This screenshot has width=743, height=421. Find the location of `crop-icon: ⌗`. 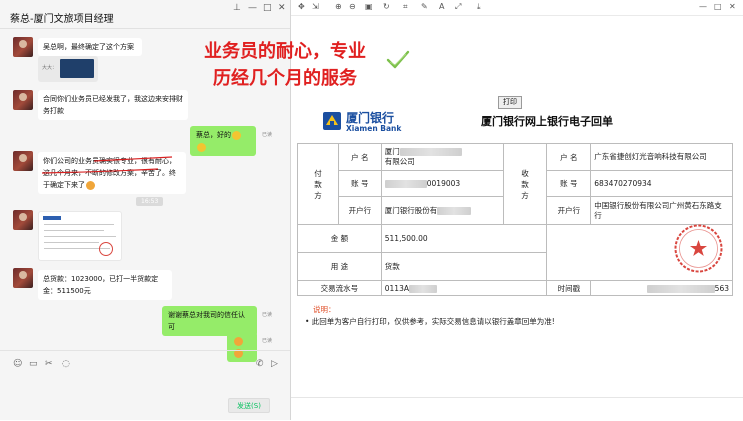

crop-icon: ⌗ is located at coordinates (405, 7).